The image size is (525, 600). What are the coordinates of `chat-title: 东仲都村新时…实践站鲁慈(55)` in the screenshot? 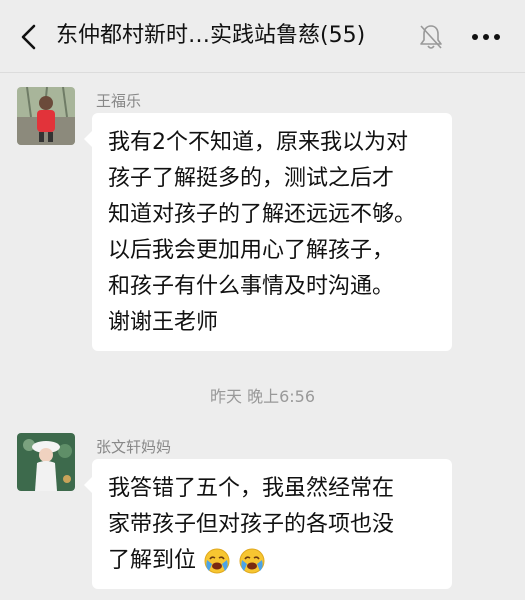 It's located at (211, 35).